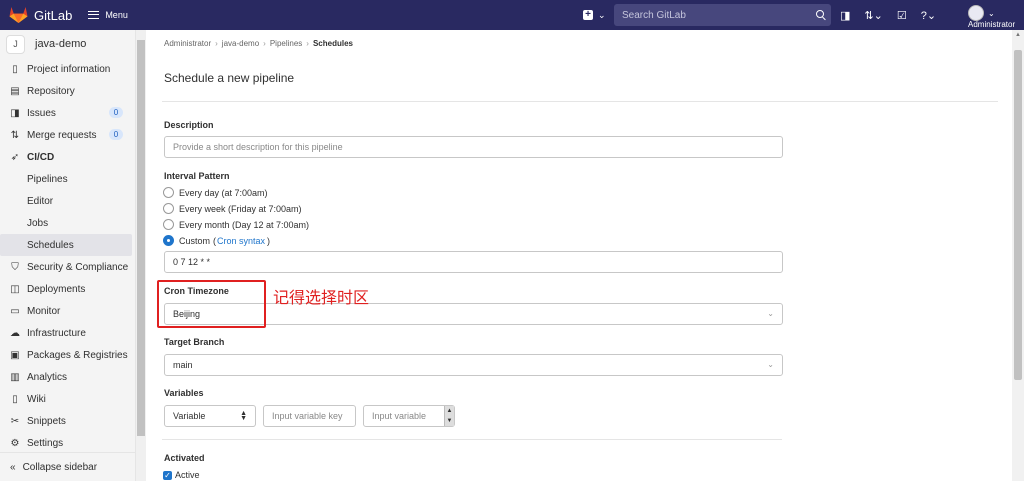 This screenshot has height=481, width=1024. I want to click on sidebar-item-issues: ◨ Issues 0, so click(67, 113).